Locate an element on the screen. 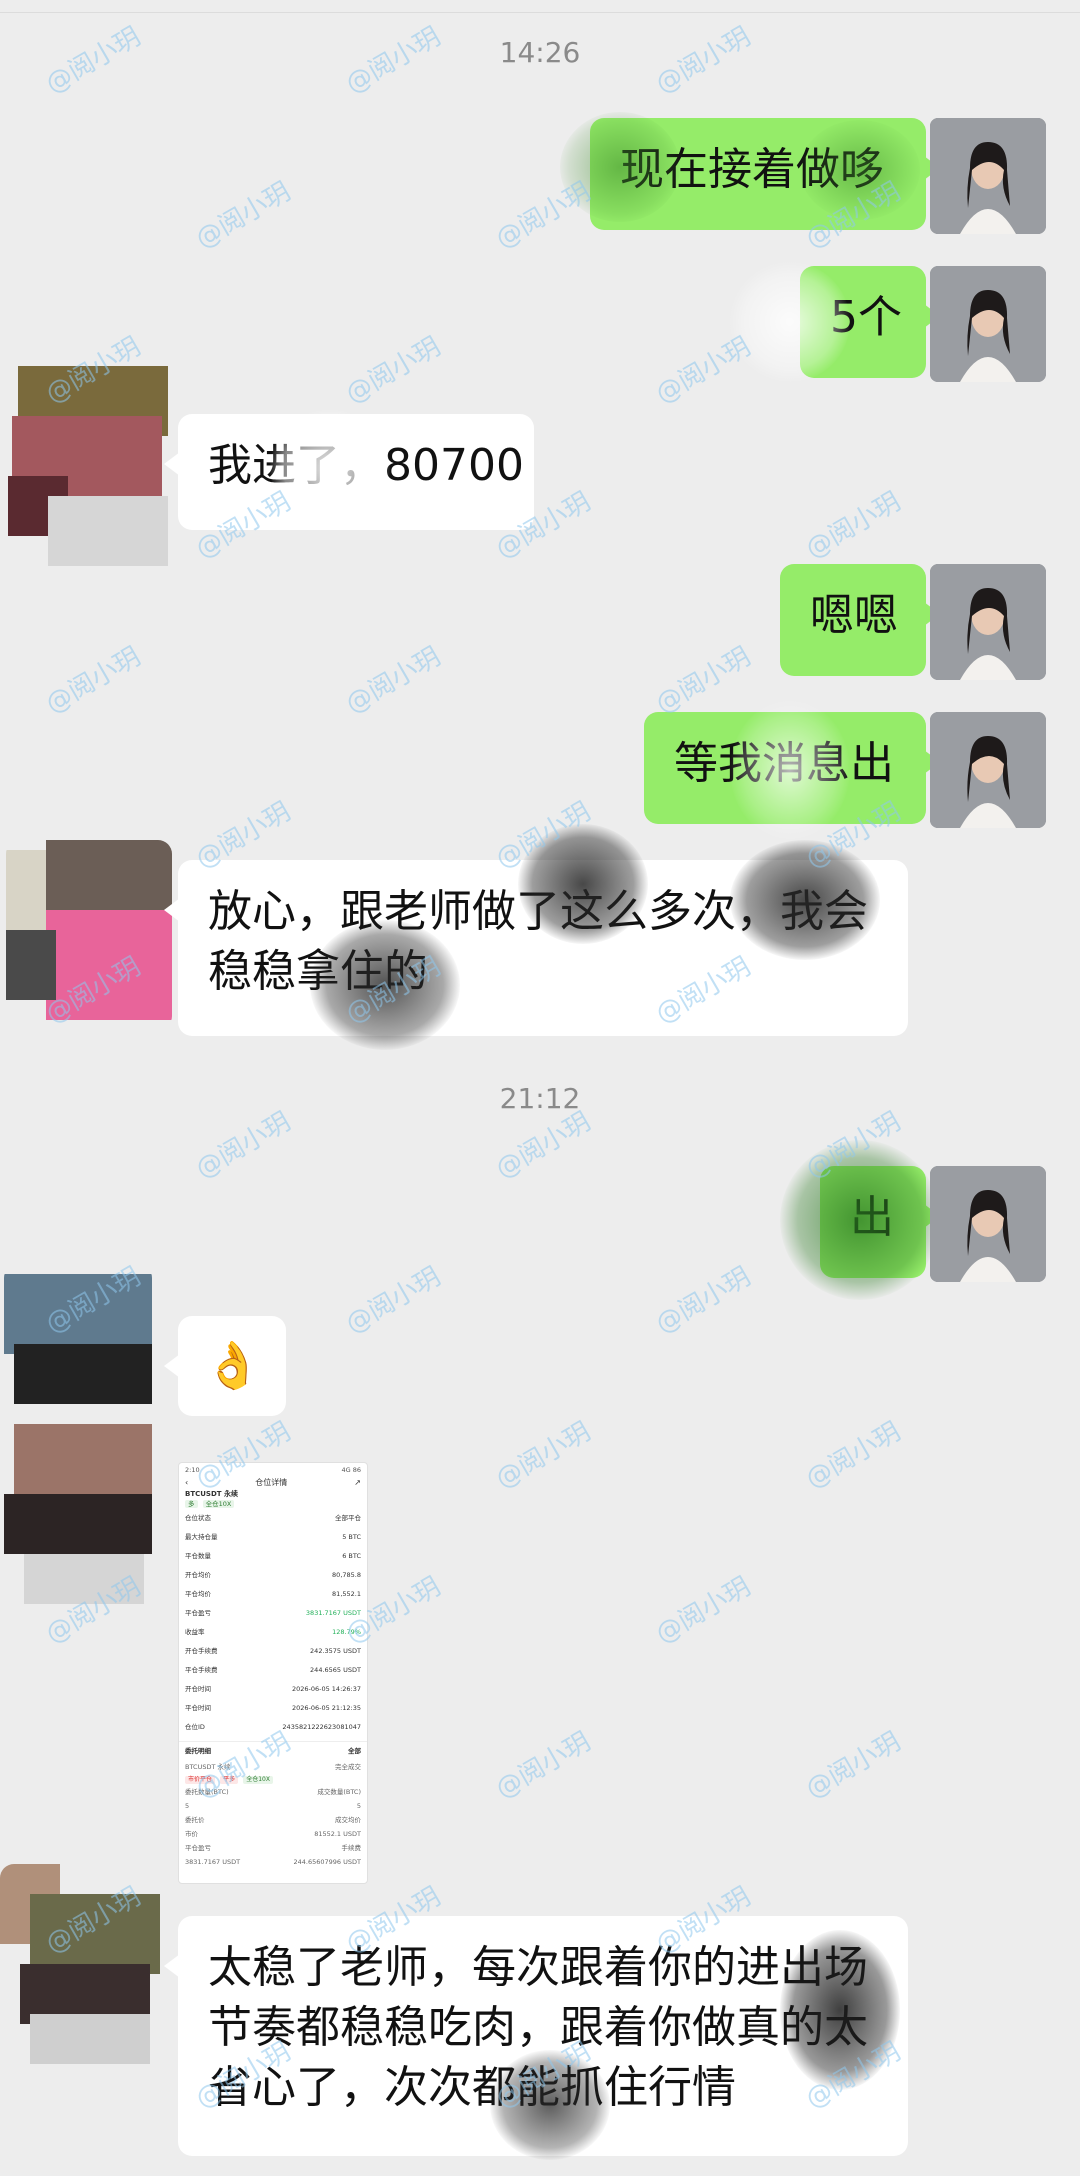 This screenshot has width=1080, height=2176. row-label: 开仓手续费 is located at coordinates (201, 1651).